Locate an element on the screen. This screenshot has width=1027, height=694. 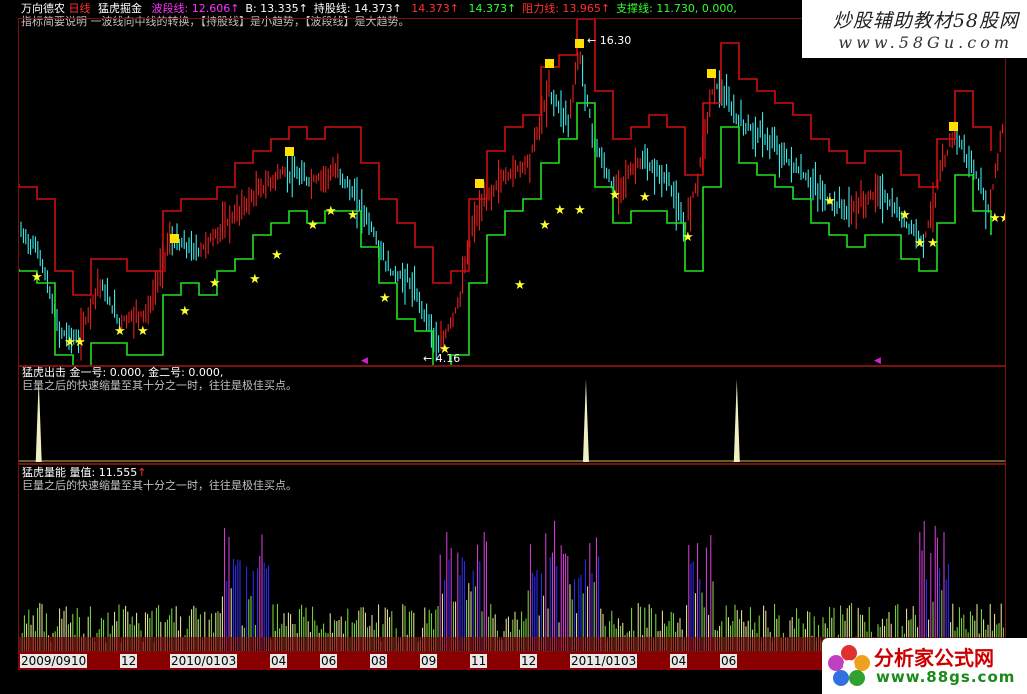
panel3-desc: 巨量之后的快速缩量至其十分之一时，往往是极佳买点。 is located at coordinates (159, 485).